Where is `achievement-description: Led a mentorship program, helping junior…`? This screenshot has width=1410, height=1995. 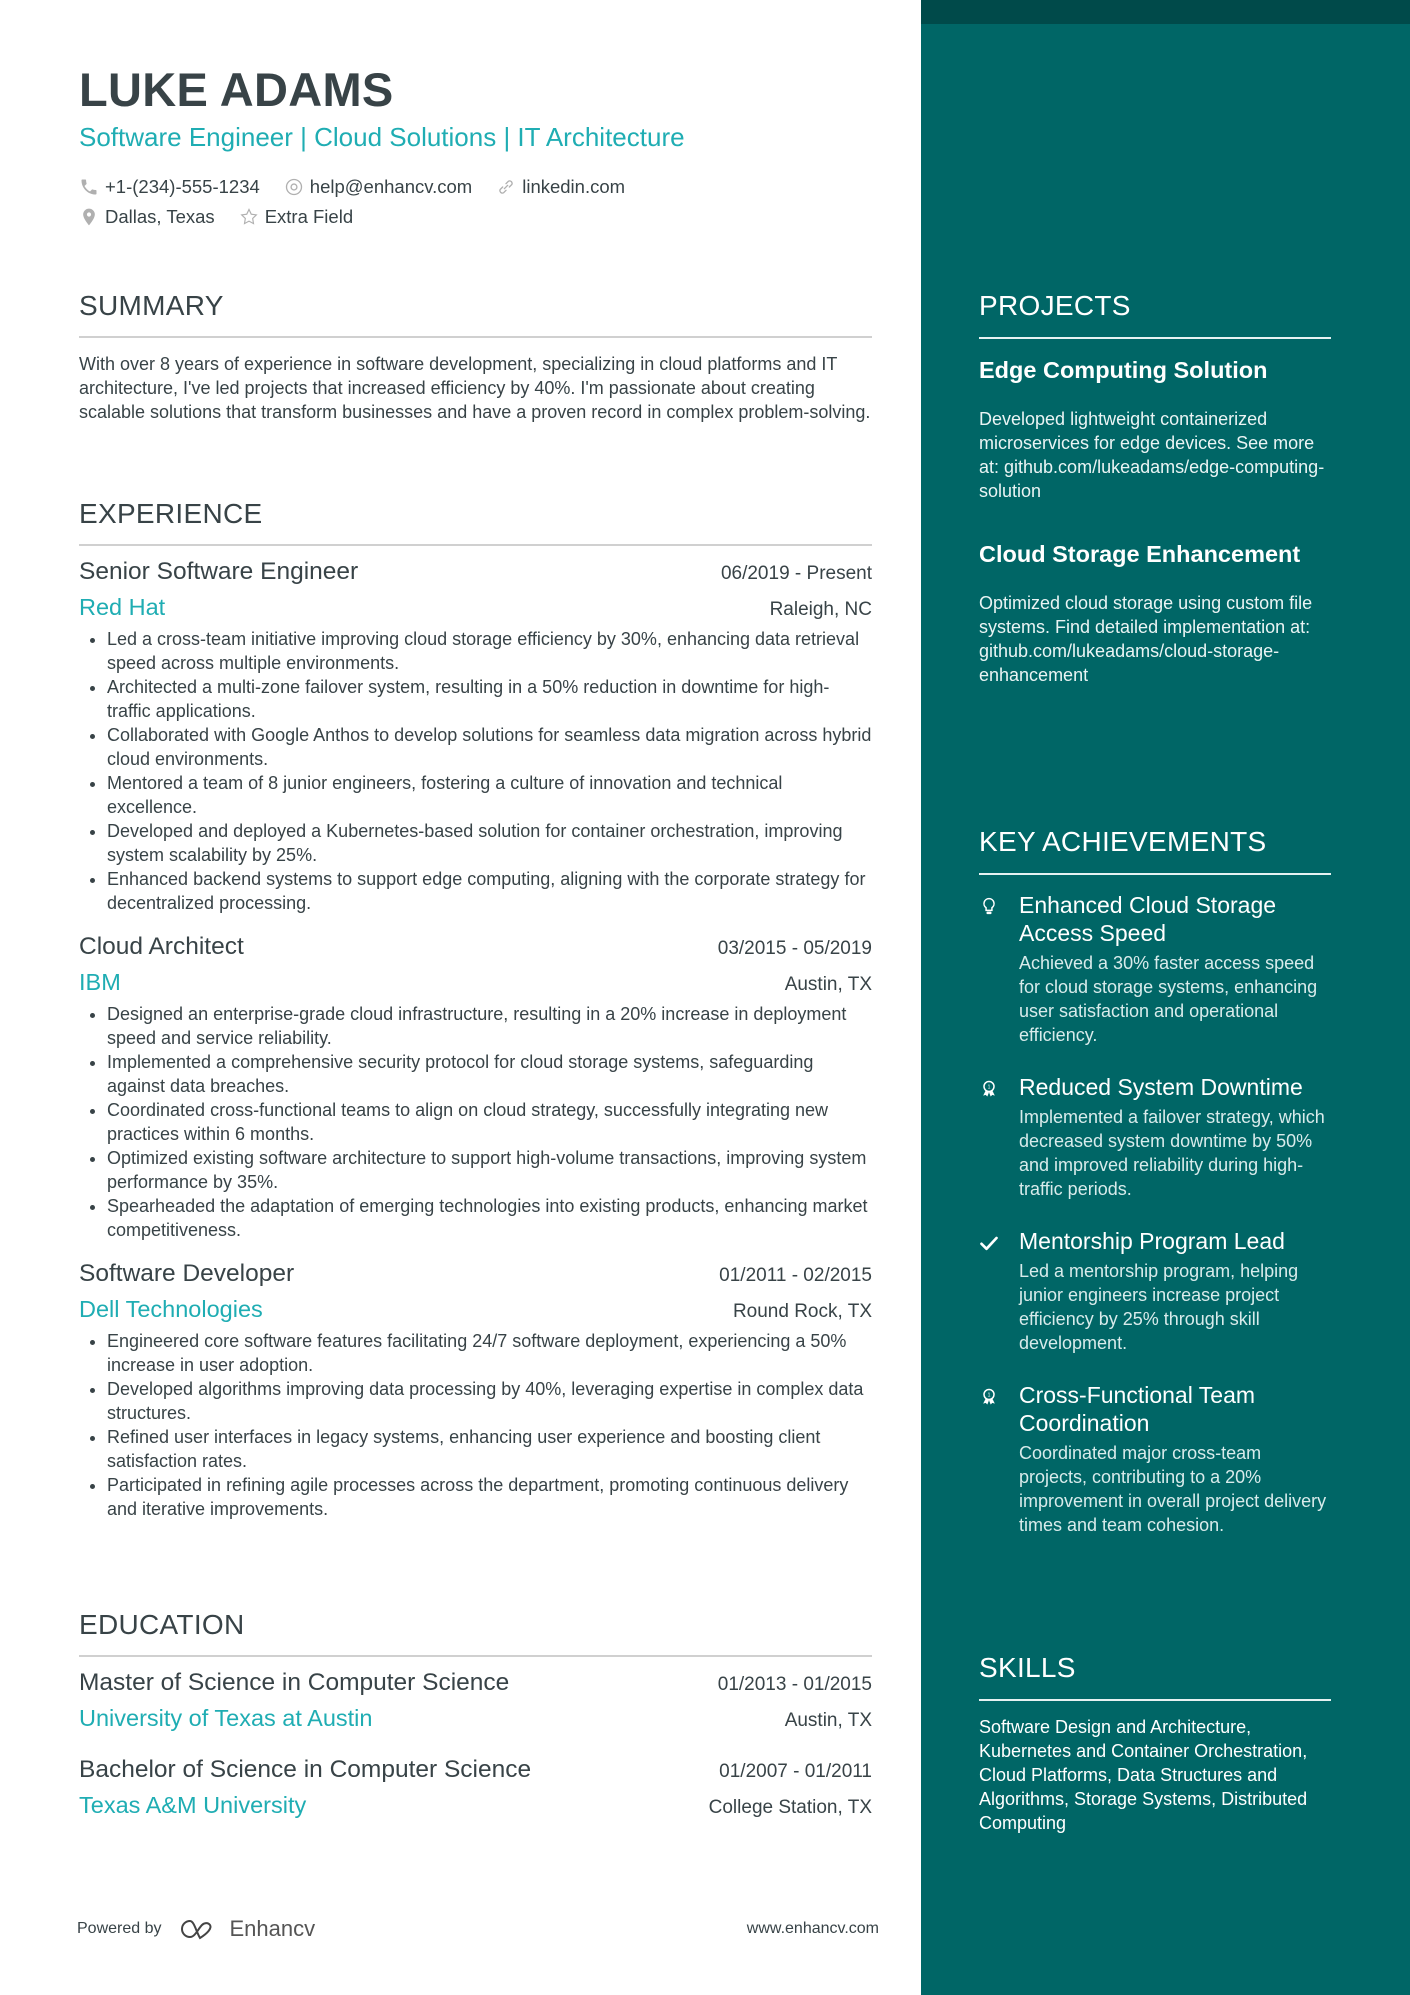
achievement-description: Led a mentorship program, helping junior… is located at coordinates (1159, 1307).